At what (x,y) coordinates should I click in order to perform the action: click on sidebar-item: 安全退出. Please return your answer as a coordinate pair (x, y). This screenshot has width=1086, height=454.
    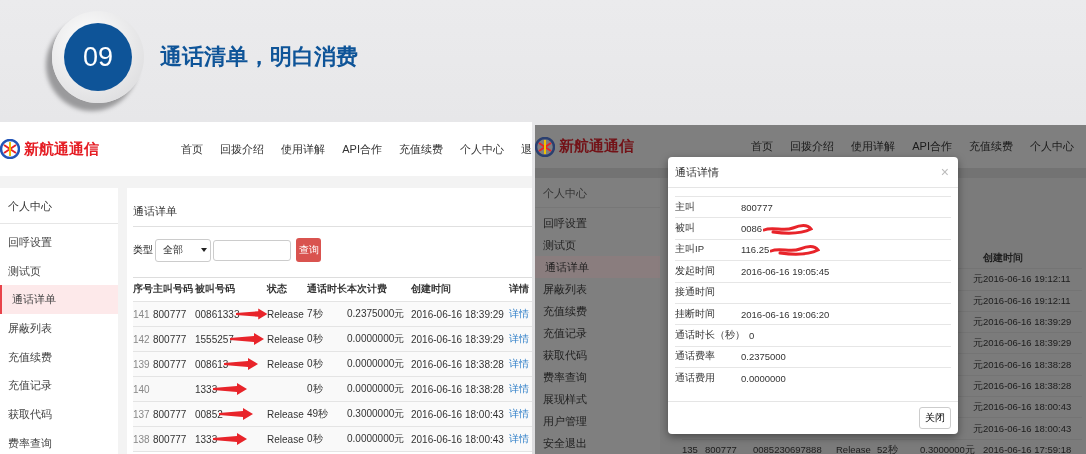
    Looking at the image, I should click on (597, 443).